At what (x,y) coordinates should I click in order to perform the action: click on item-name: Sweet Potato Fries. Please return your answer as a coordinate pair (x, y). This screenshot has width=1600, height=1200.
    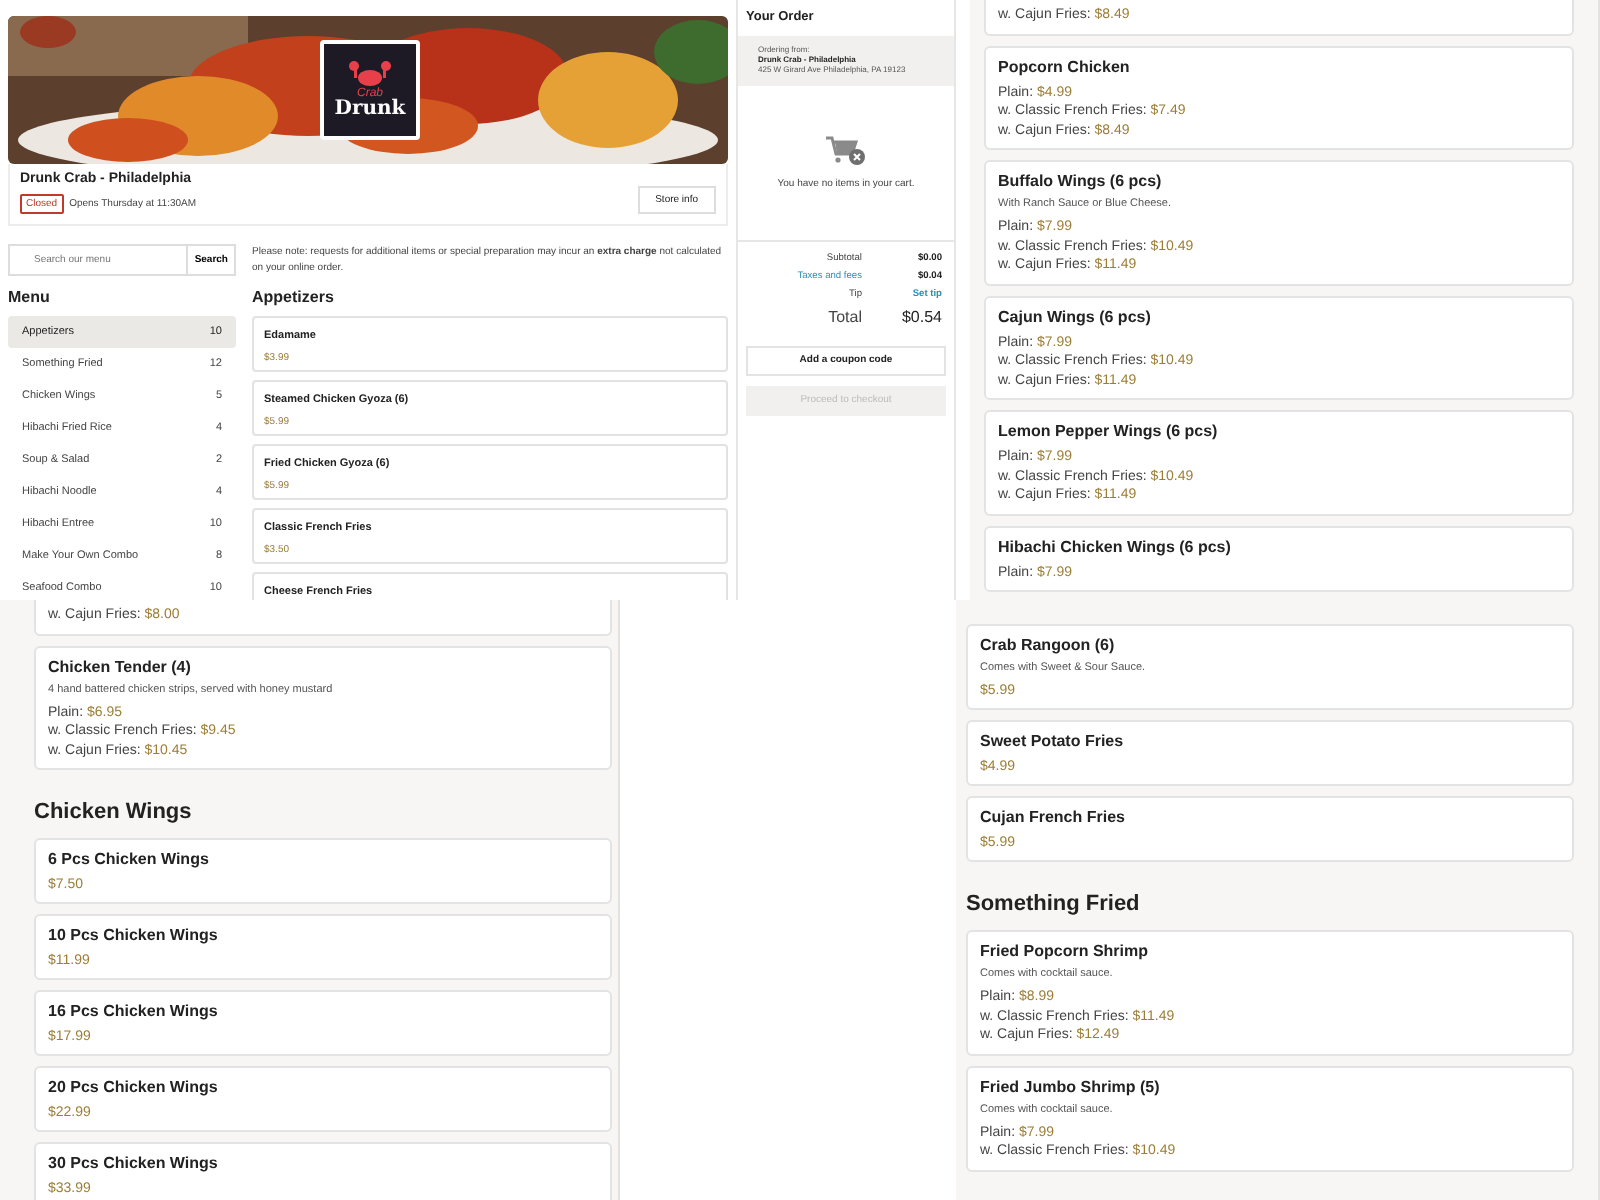
    Looking at the image, I should click on (1053, 742).